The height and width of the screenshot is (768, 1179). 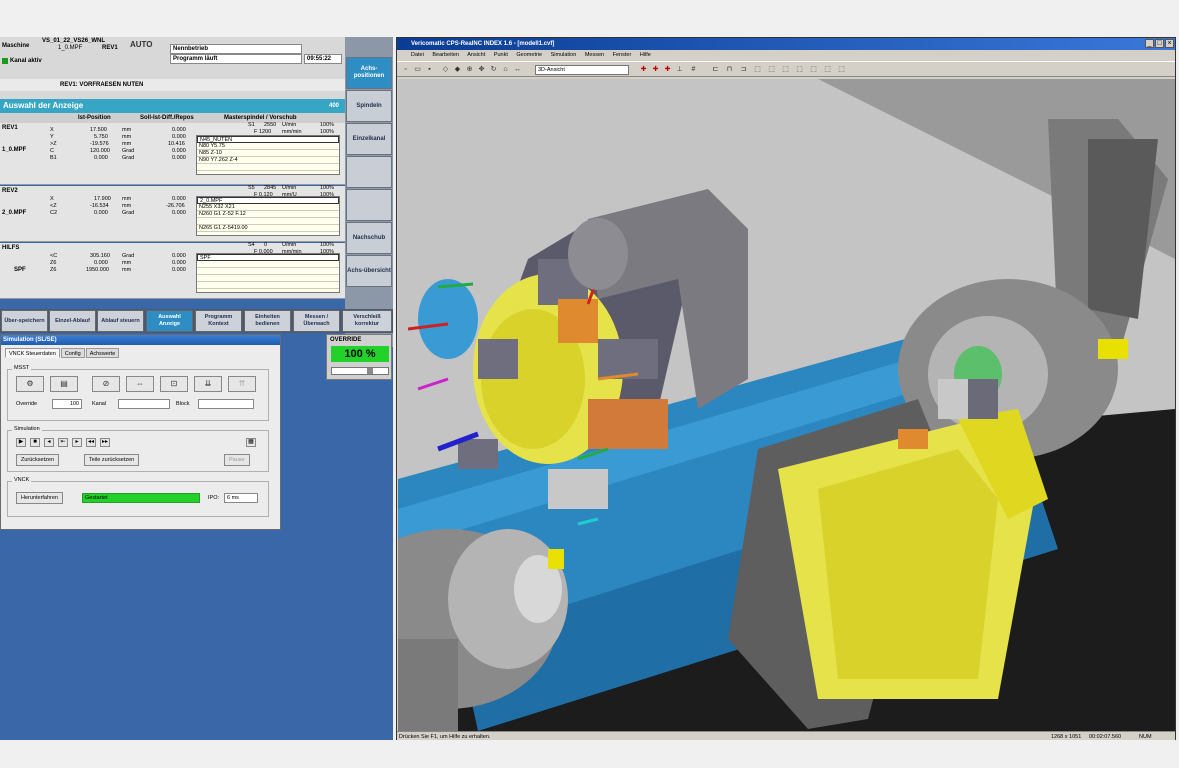 I want to click on zoom-icon: ⊕, so click(x=469, y=69).